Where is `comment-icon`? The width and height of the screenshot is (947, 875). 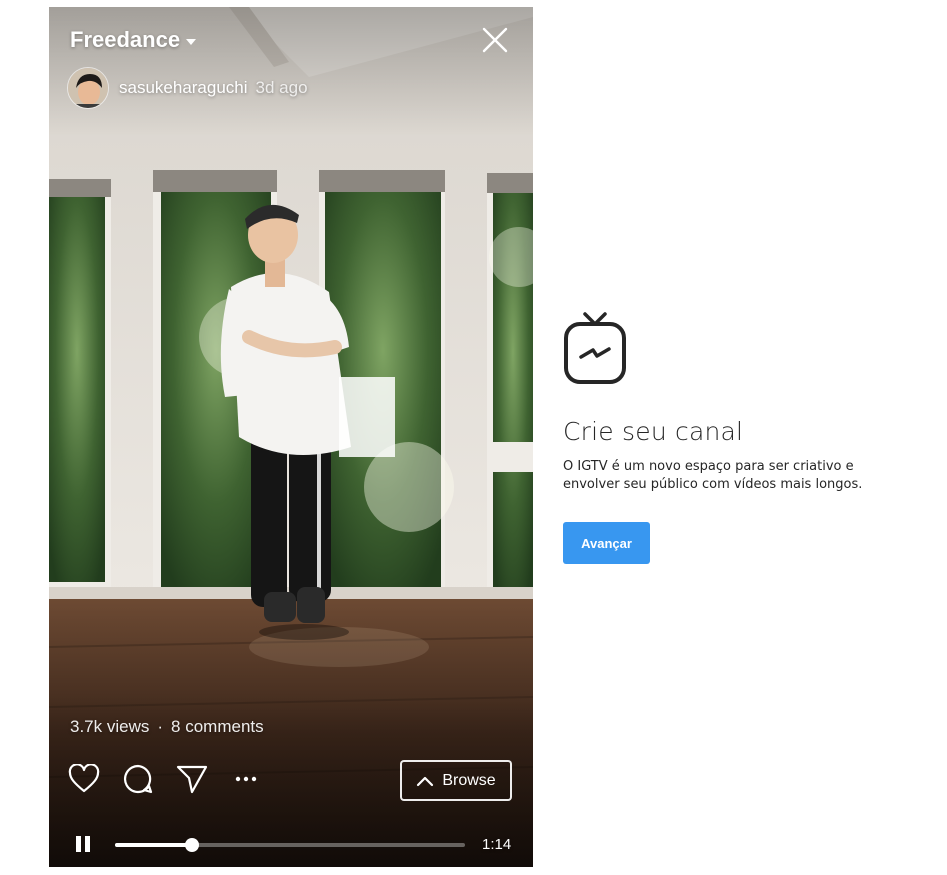 comment-icon is located at coordinates (138, 779).